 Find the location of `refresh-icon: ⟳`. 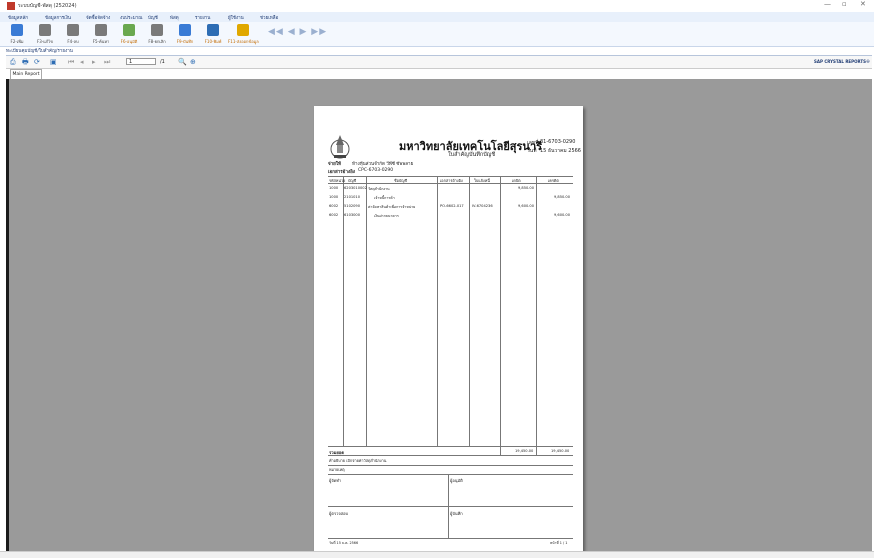

refresh-icon: ⟳ is located at coordinates (37, 62).